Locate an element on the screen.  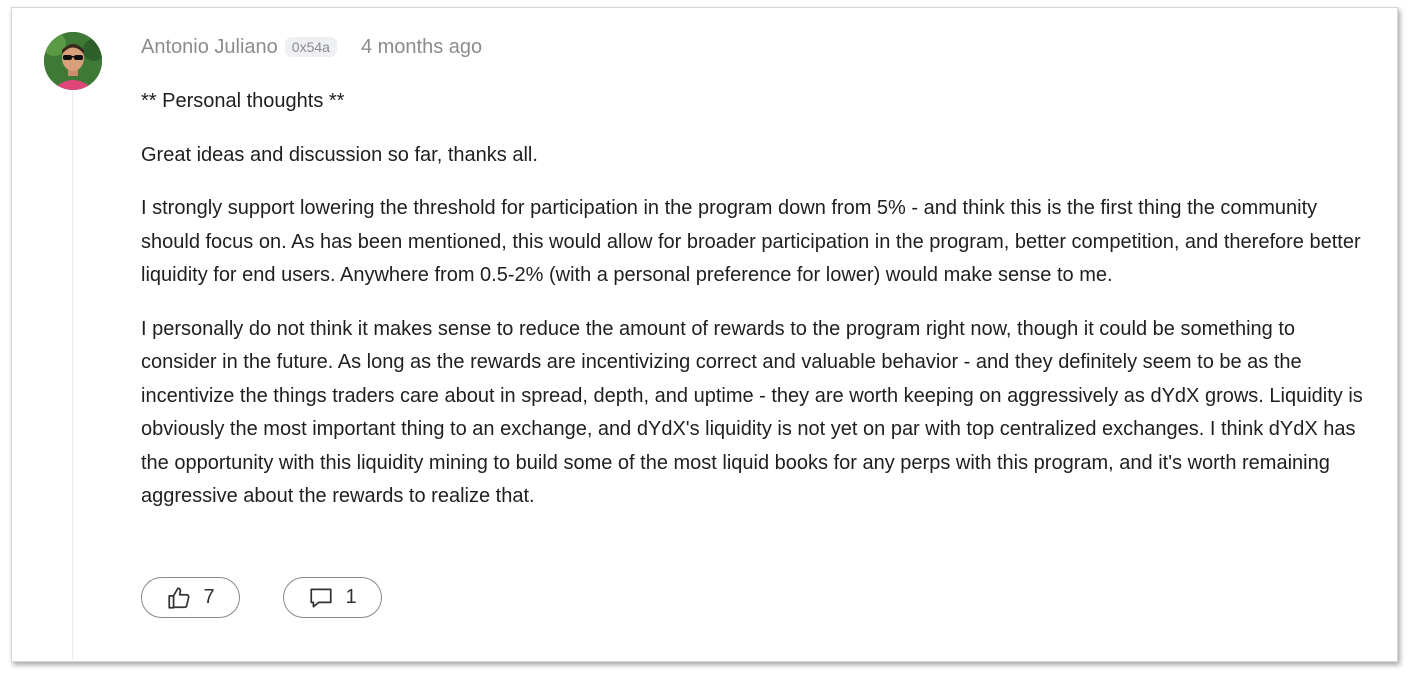
reply-button: 1 is located at coordinates (332, 597).